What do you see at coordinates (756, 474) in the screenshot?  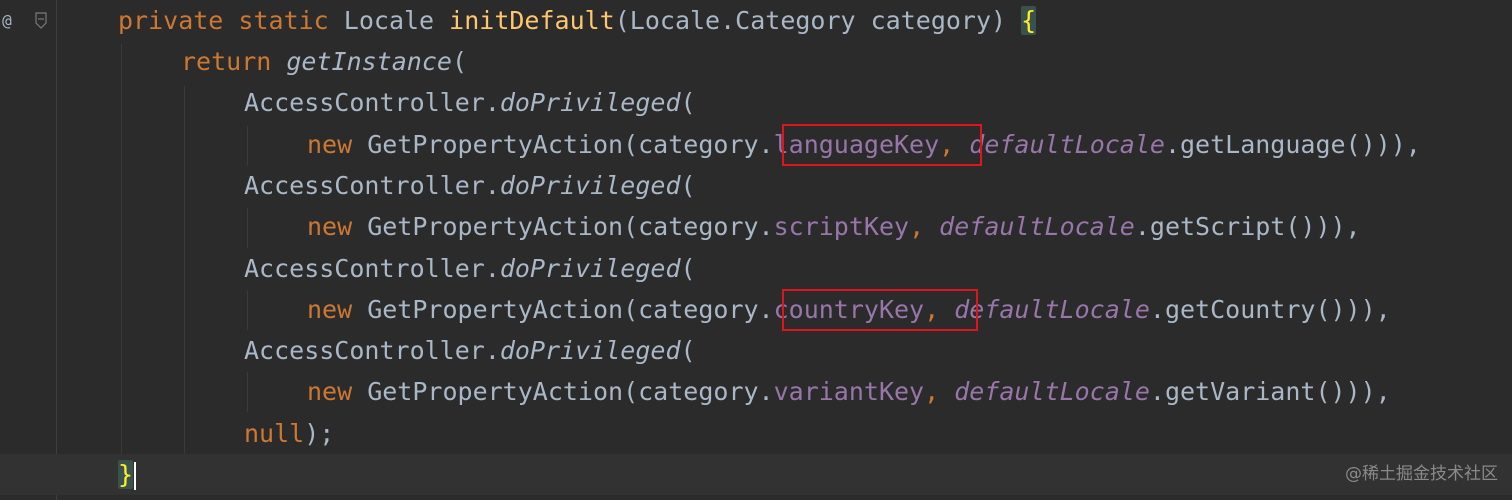 I see `current-line: }` at bounding box center [756, 474].